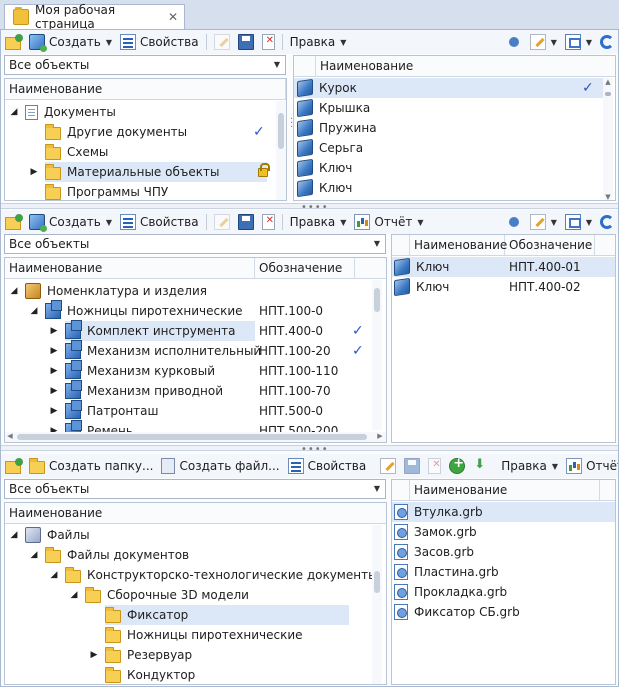  Describe the element at coordinates (449, 88) in the screenshot. I see `list-item-selected: Курок ✓` at that location.